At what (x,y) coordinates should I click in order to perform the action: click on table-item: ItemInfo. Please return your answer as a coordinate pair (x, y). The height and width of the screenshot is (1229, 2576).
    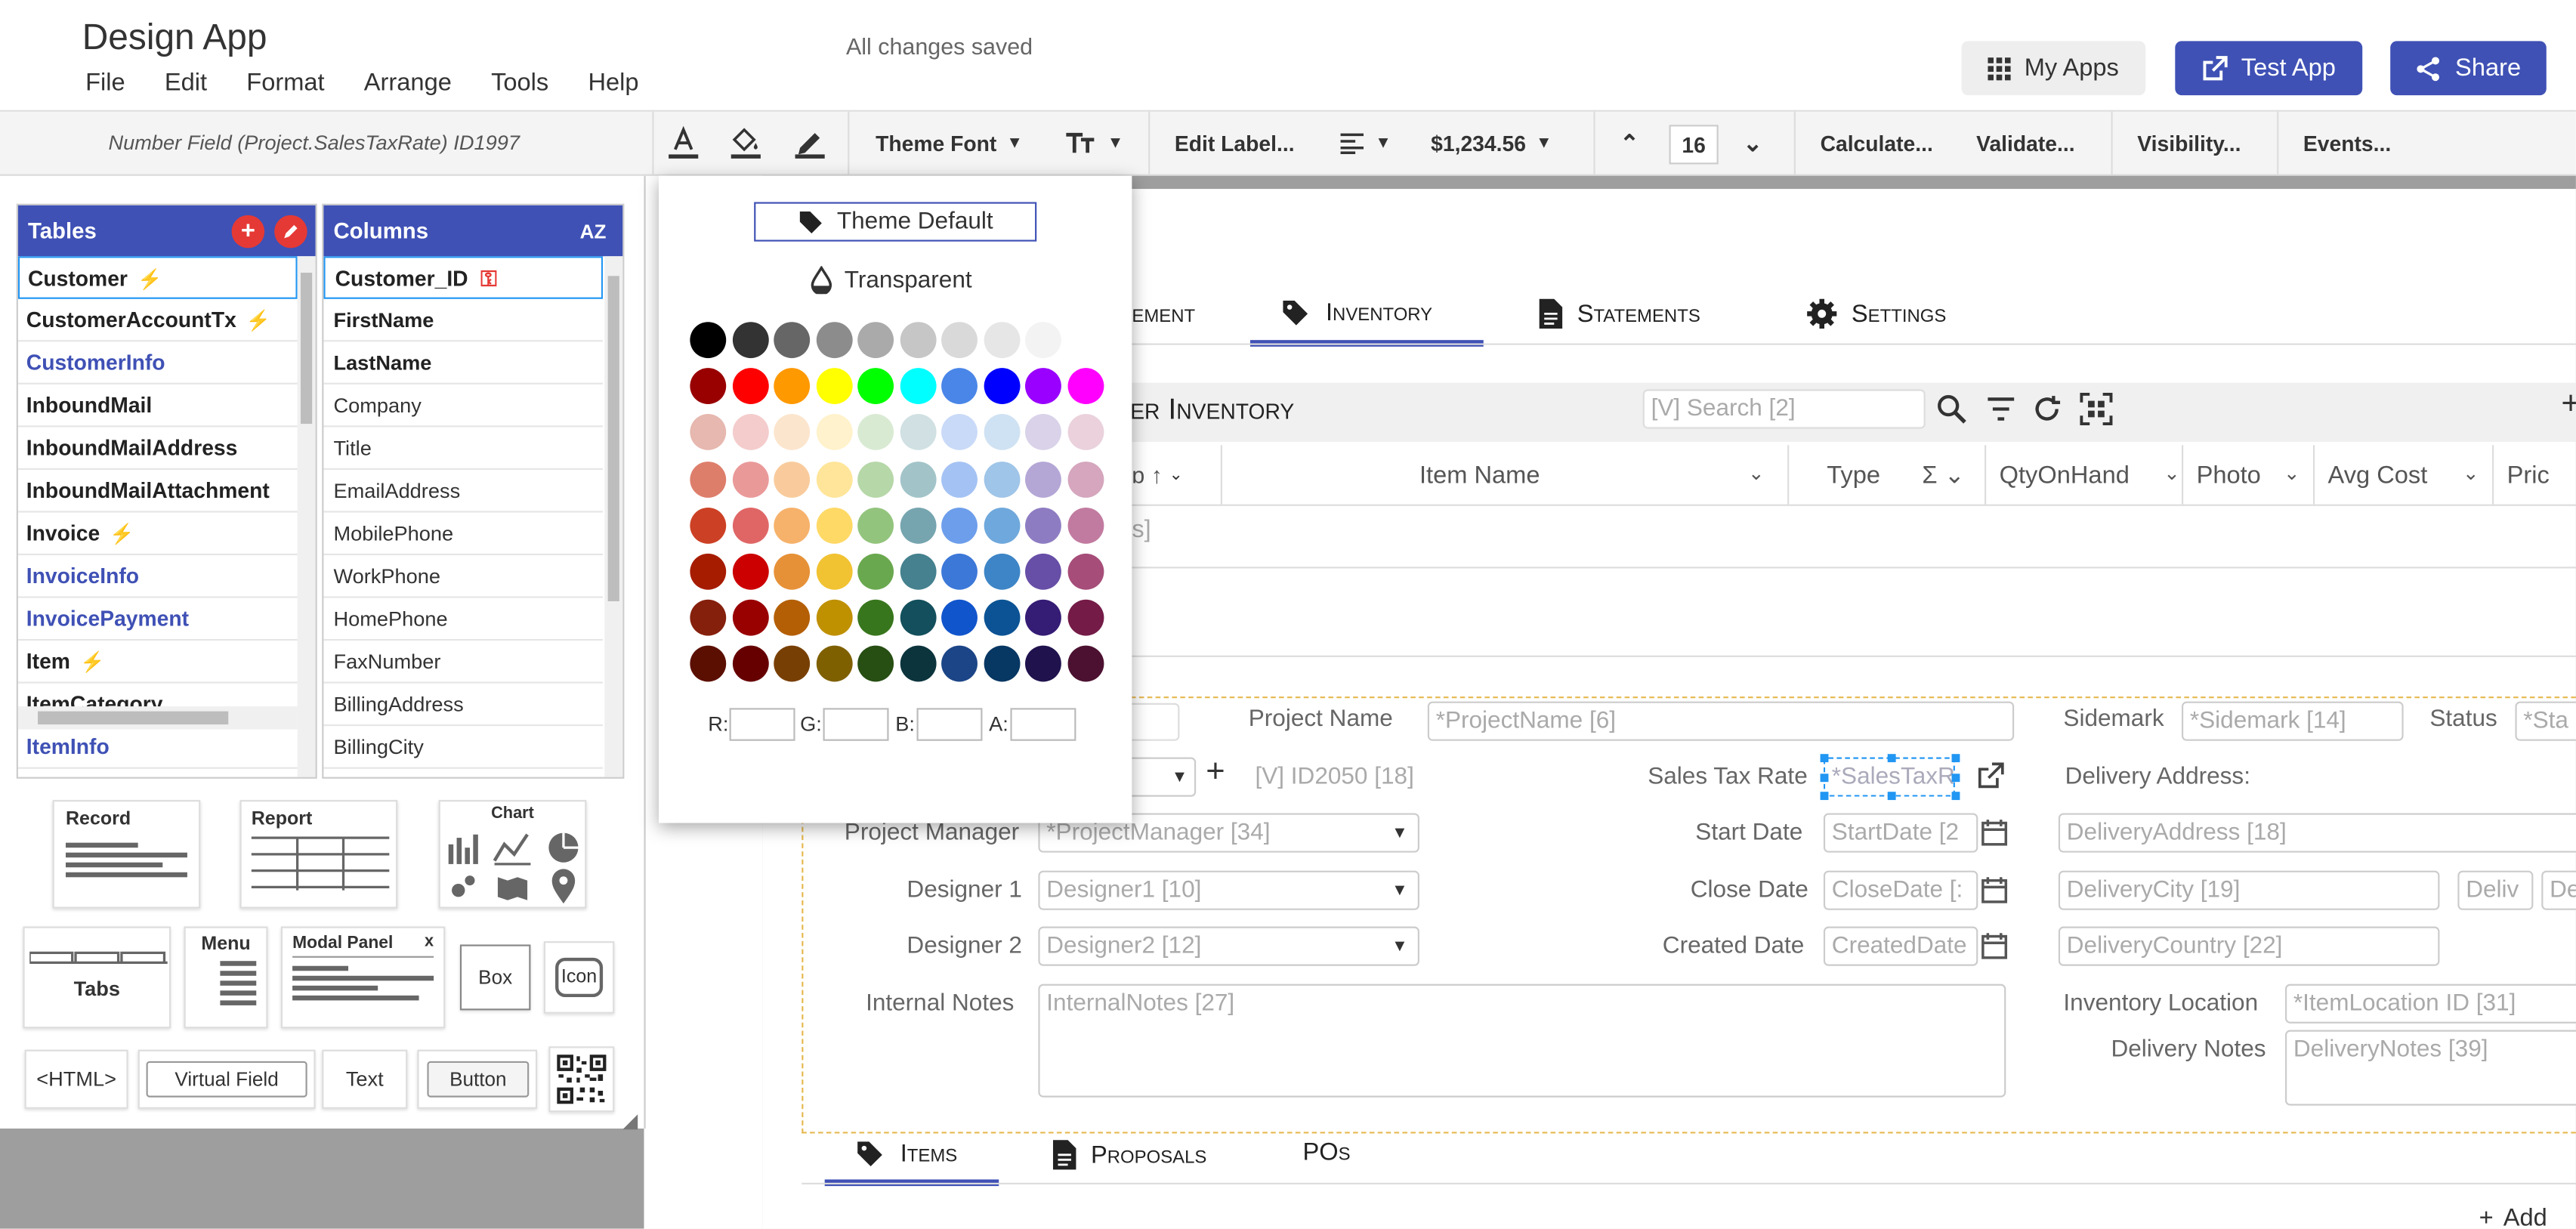
    Looking at the image, I should click on (157, 748).